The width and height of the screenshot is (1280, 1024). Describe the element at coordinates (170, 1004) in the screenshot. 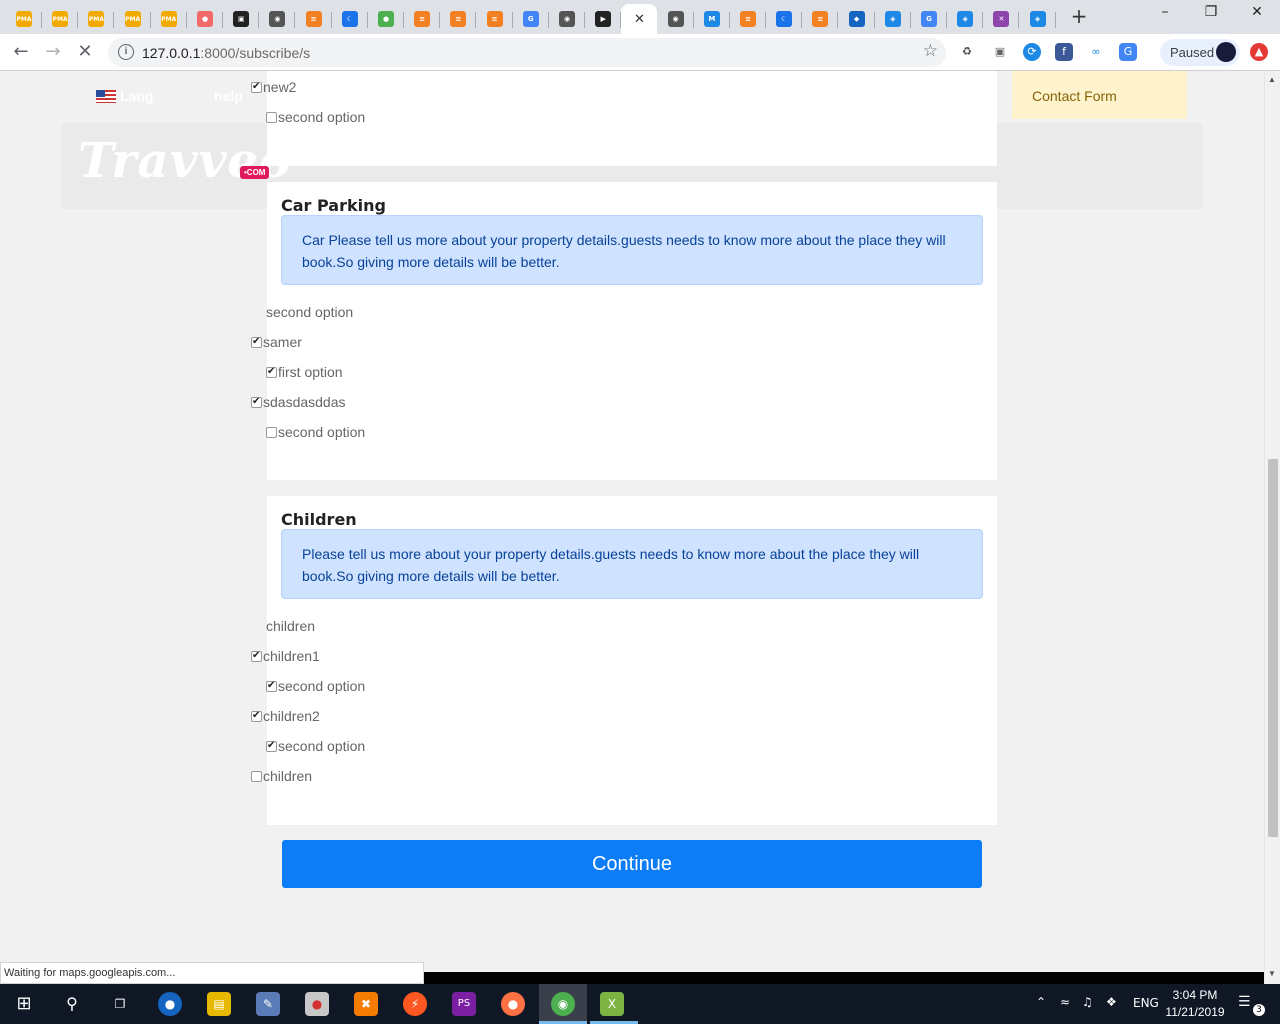

I see `maps-app-icon: ●` at that location.